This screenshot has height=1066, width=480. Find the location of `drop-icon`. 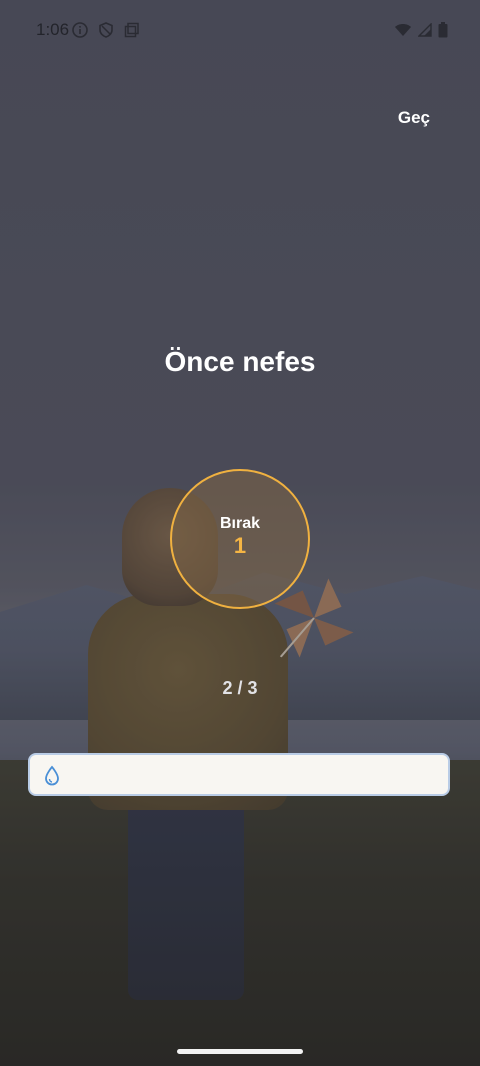

drop-icon is located at coordinates (52, 775).